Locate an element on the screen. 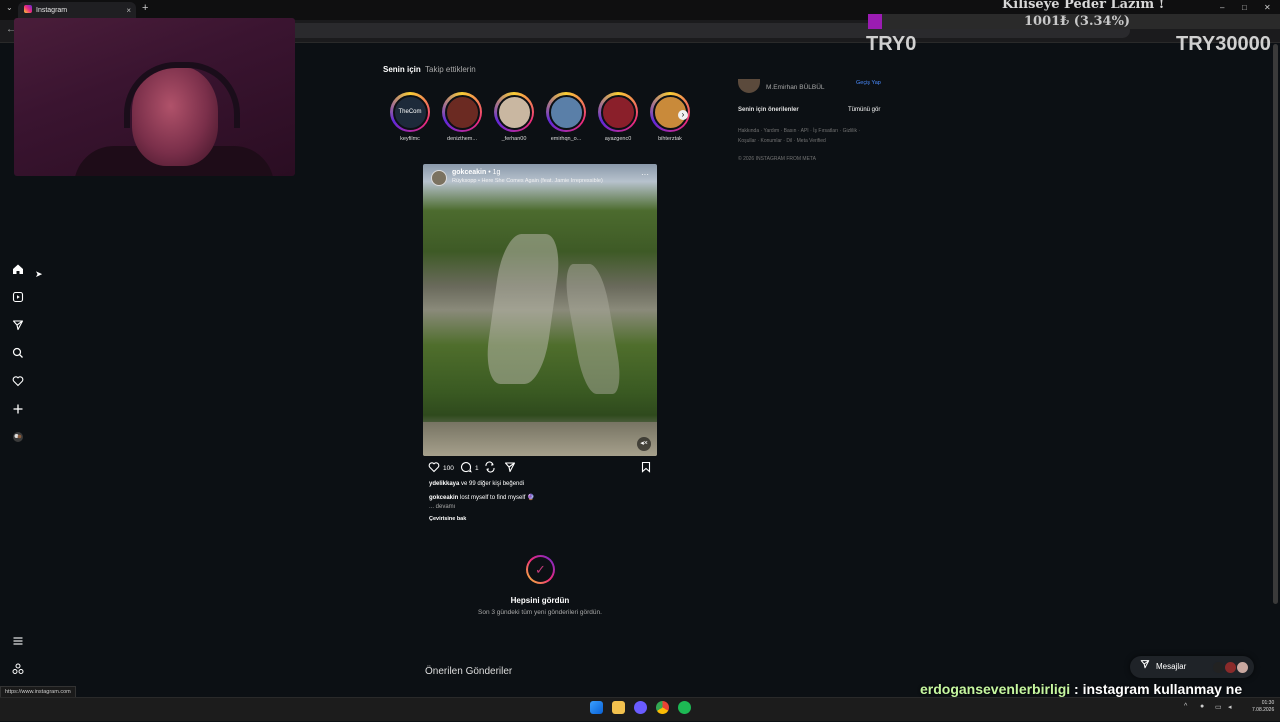 The image size is (1280, 722). story-ring: TheCom is located at coordinates (410, 112).